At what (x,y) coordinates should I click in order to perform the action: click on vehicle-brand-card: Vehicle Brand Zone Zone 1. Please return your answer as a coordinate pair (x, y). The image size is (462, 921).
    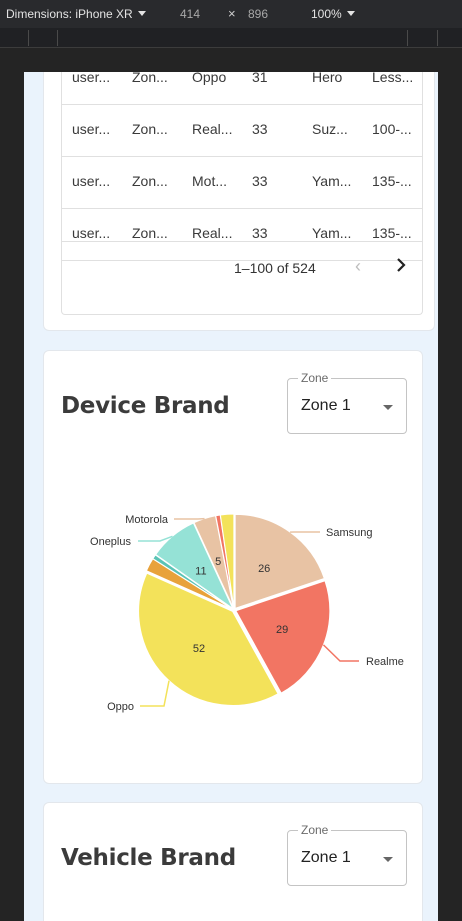
    Looking at the image, I should click on (233, 861).